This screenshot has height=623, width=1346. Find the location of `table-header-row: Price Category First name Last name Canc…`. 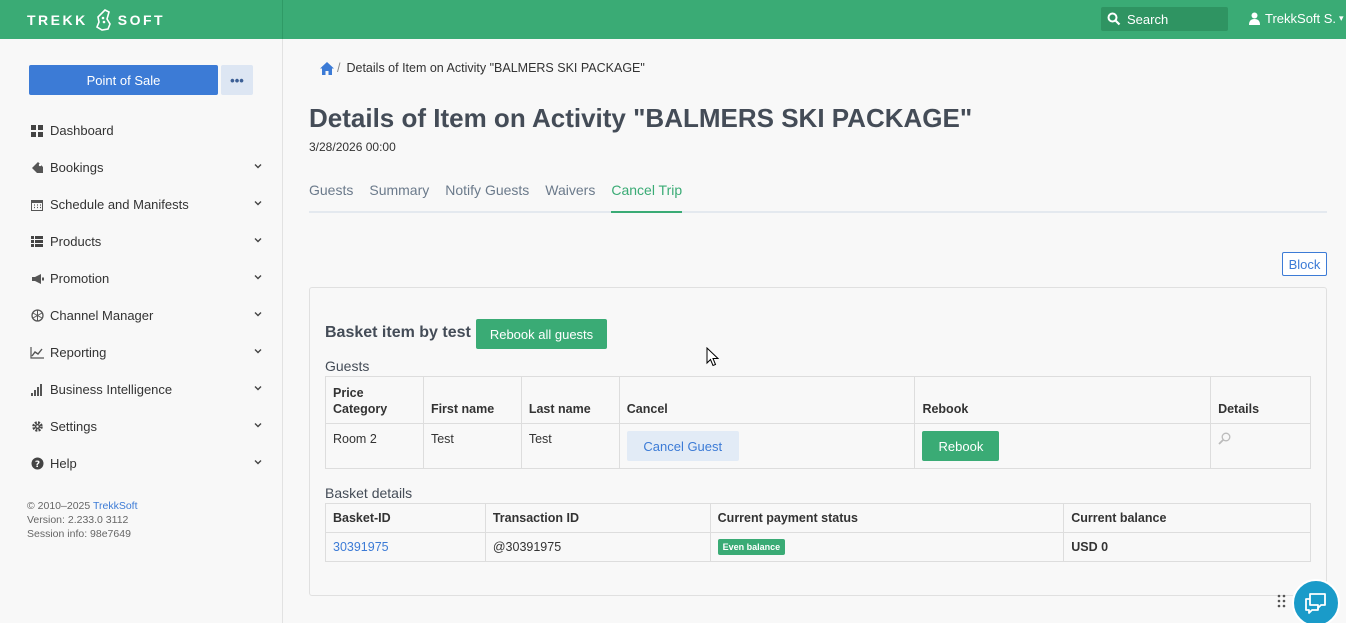

table-header-row: Price Category First name Last name Canc… is located at coordinates (818, 400).